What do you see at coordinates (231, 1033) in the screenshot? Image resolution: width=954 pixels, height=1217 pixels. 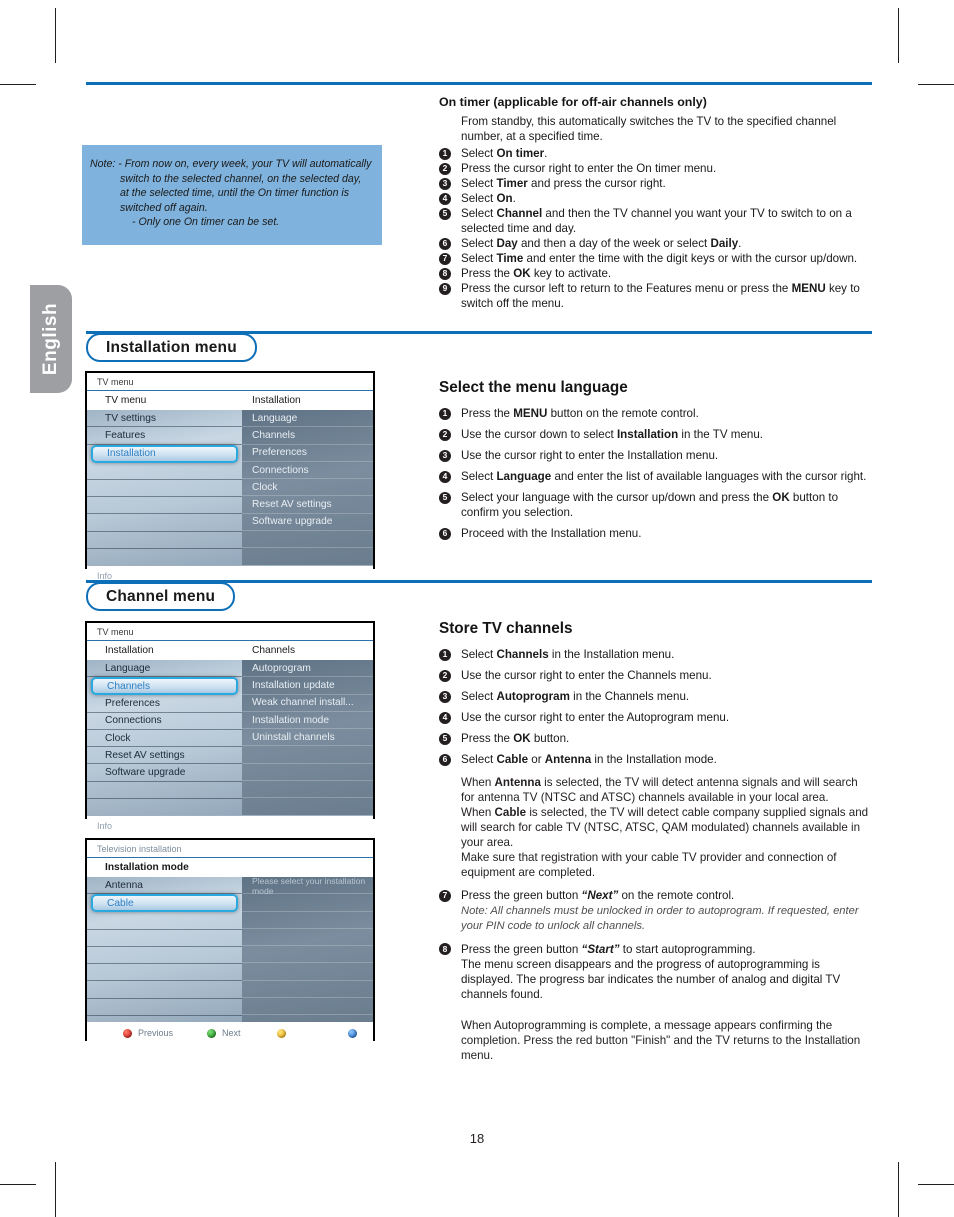 I see `color-button-next-label: Next` at bounding box center [231, 1033].